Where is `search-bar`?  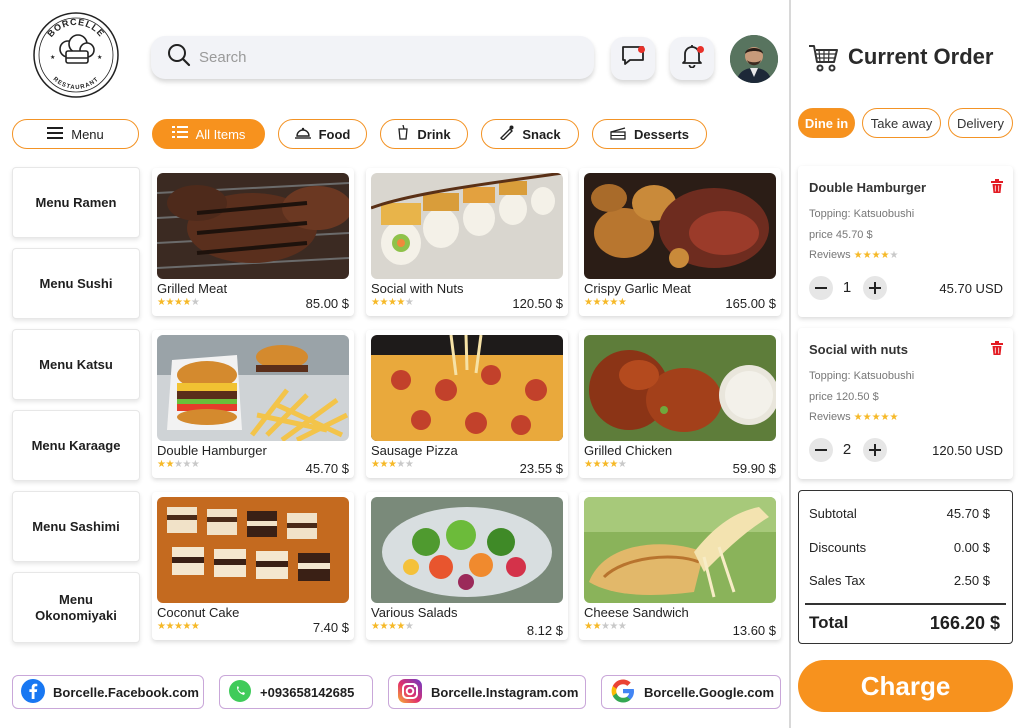 search-bar is located at coordinates (372, 57).